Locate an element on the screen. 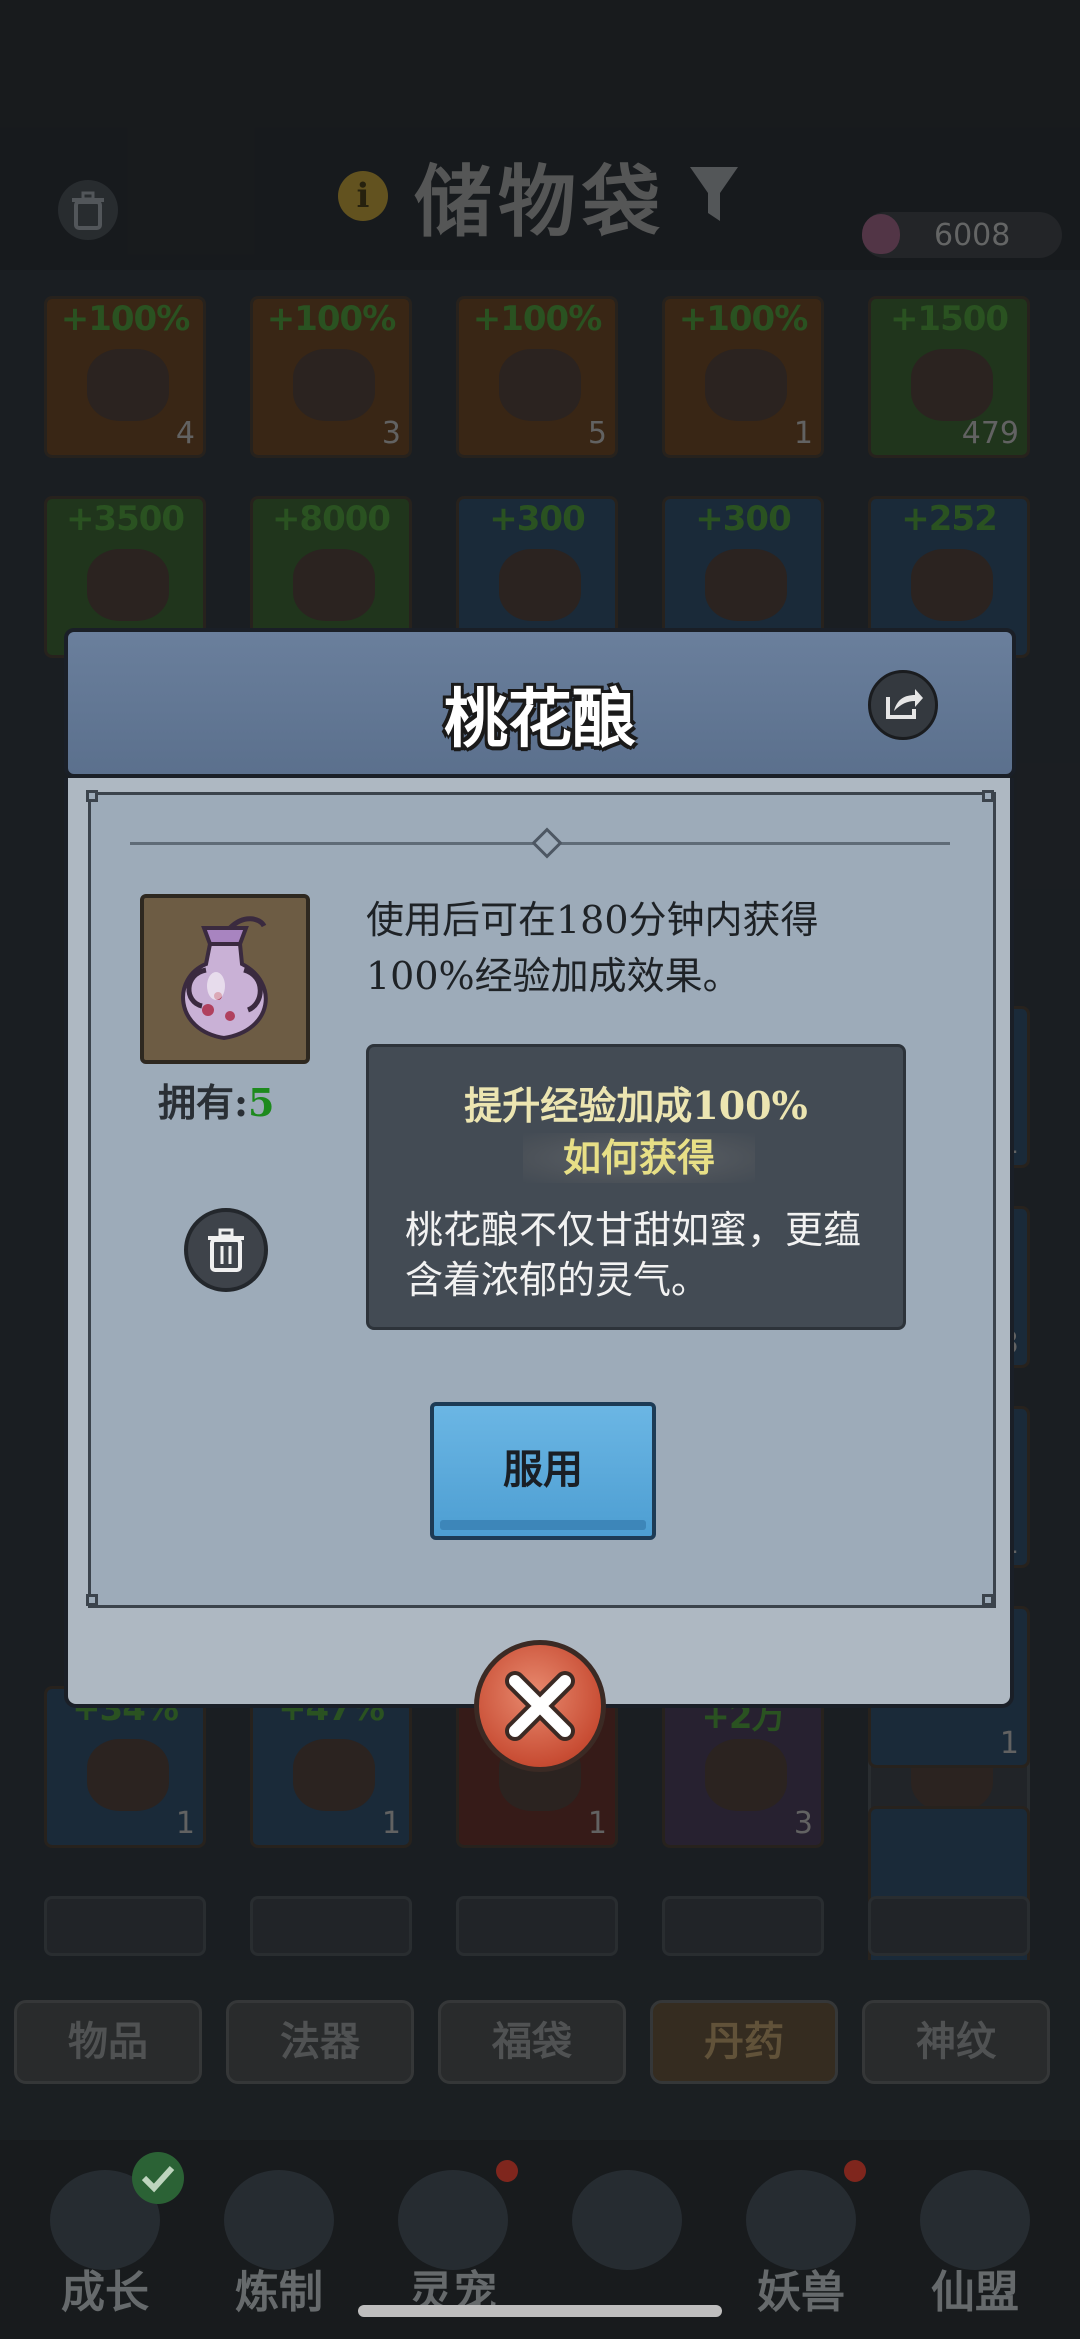 The height and width of the screenshot is (2339, 1080). share-button is located at coordinates (903, 705).